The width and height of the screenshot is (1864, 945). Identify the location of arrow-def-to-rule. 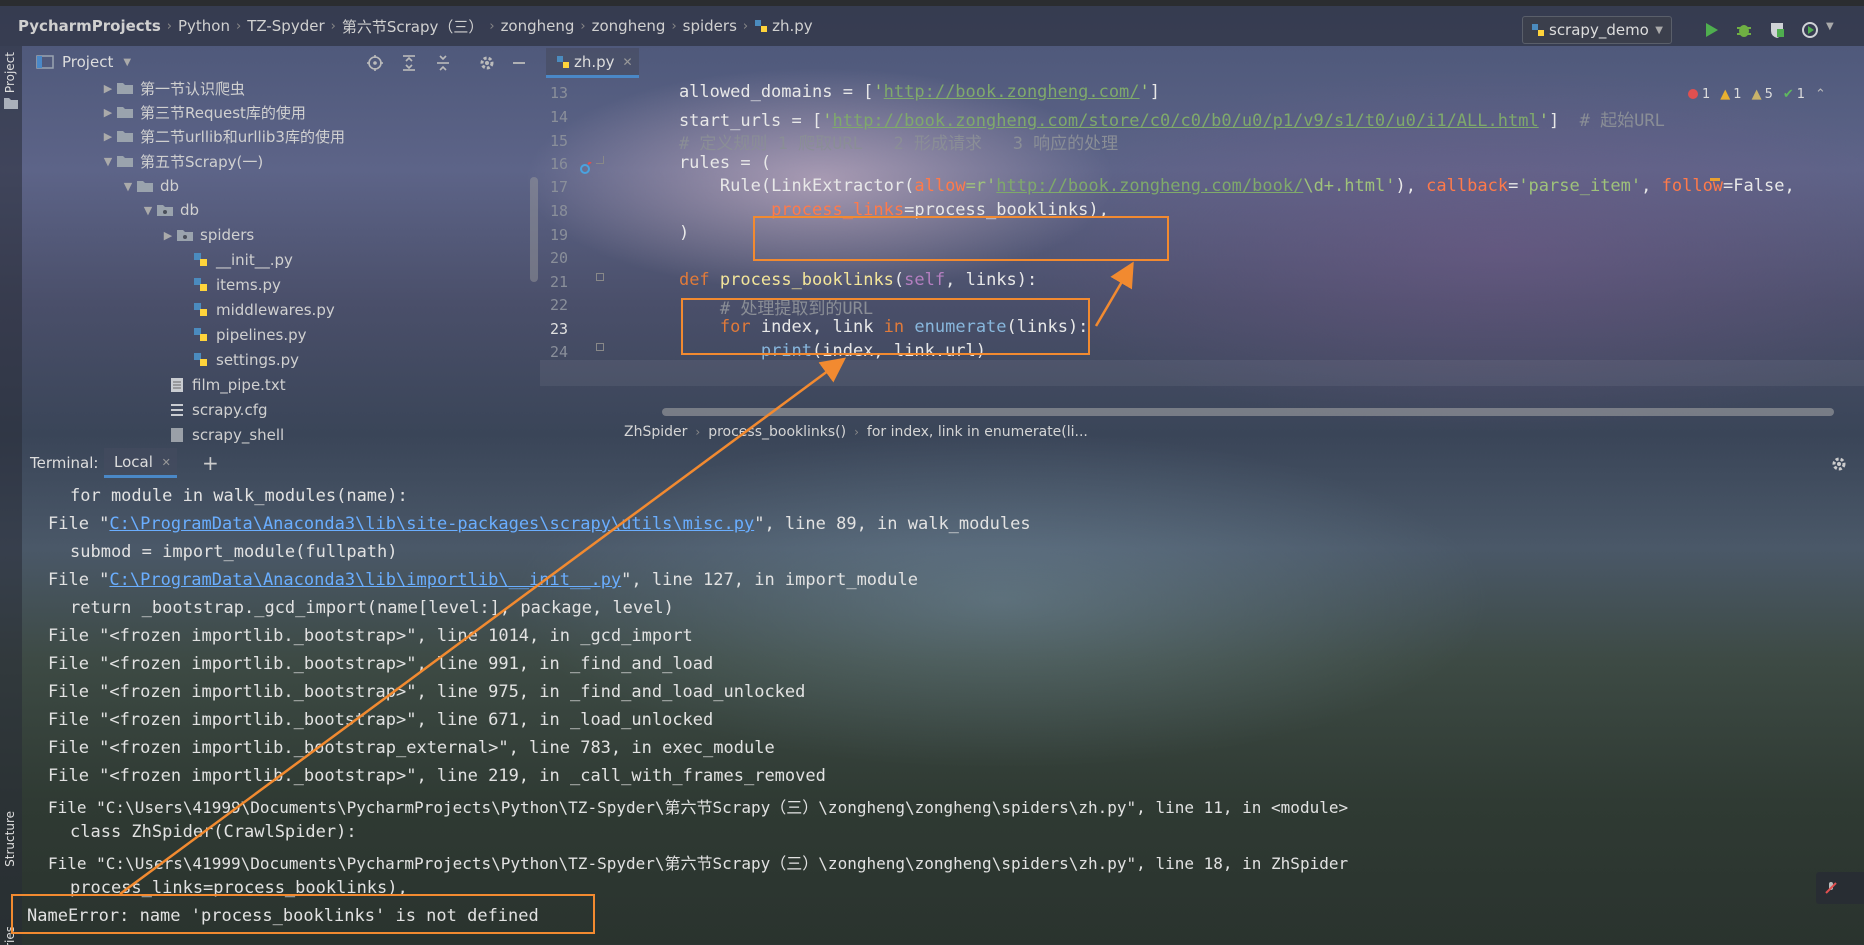
(1114, 294).